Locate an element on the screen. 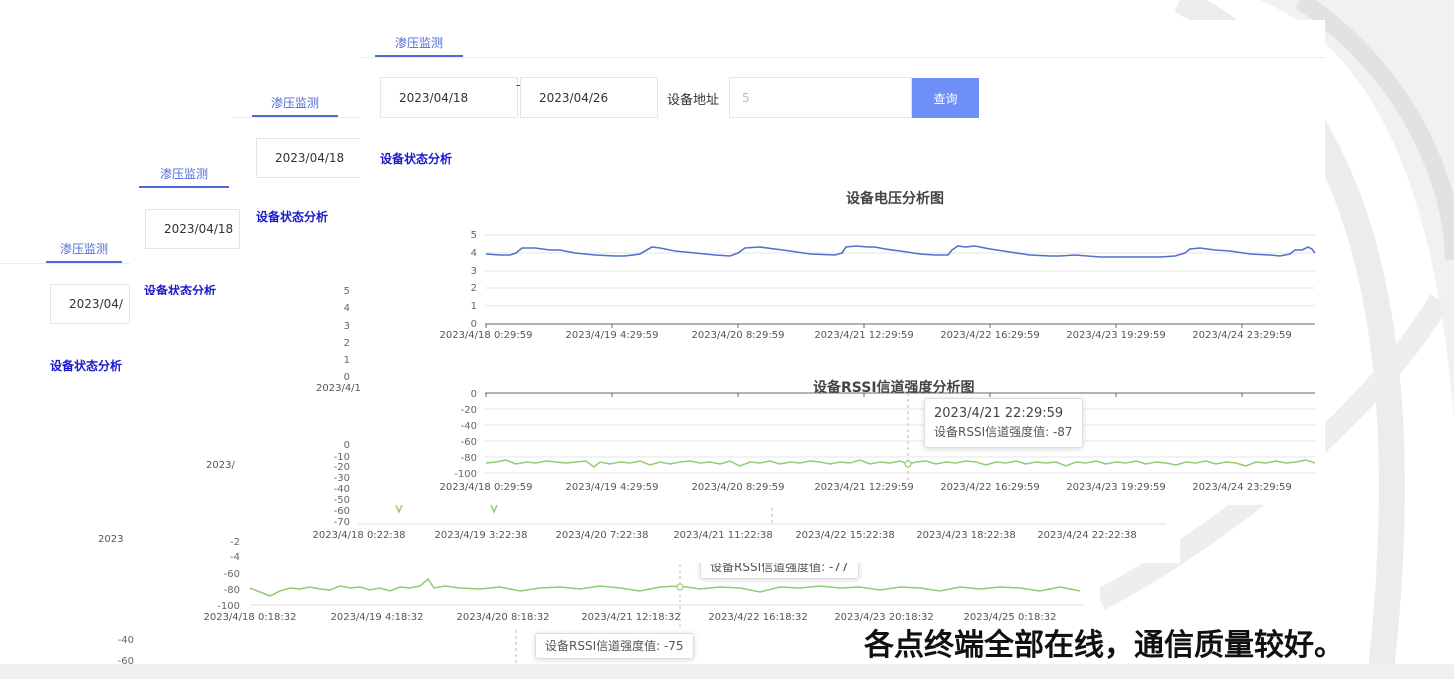 This screenshot has width=1454, height=679. y-tick: -30 is located at coordinates (342, 478).